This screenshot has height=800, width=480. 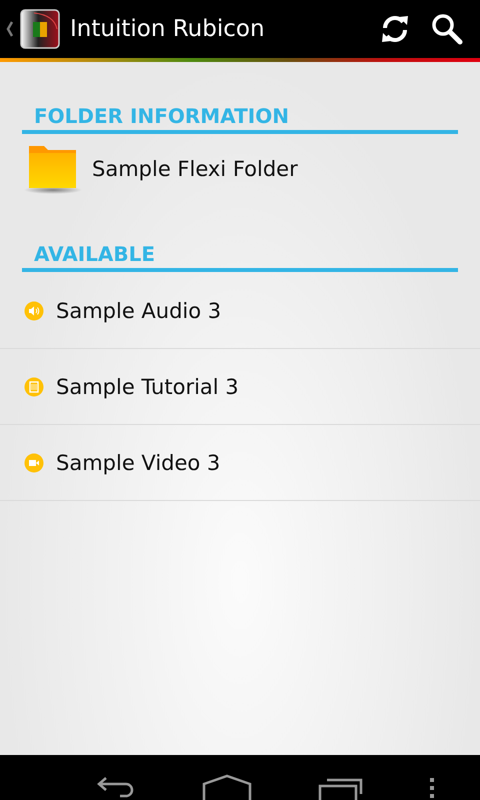 I want to click on app-title: Intuition Rubicon, so click(x=168, y=29).